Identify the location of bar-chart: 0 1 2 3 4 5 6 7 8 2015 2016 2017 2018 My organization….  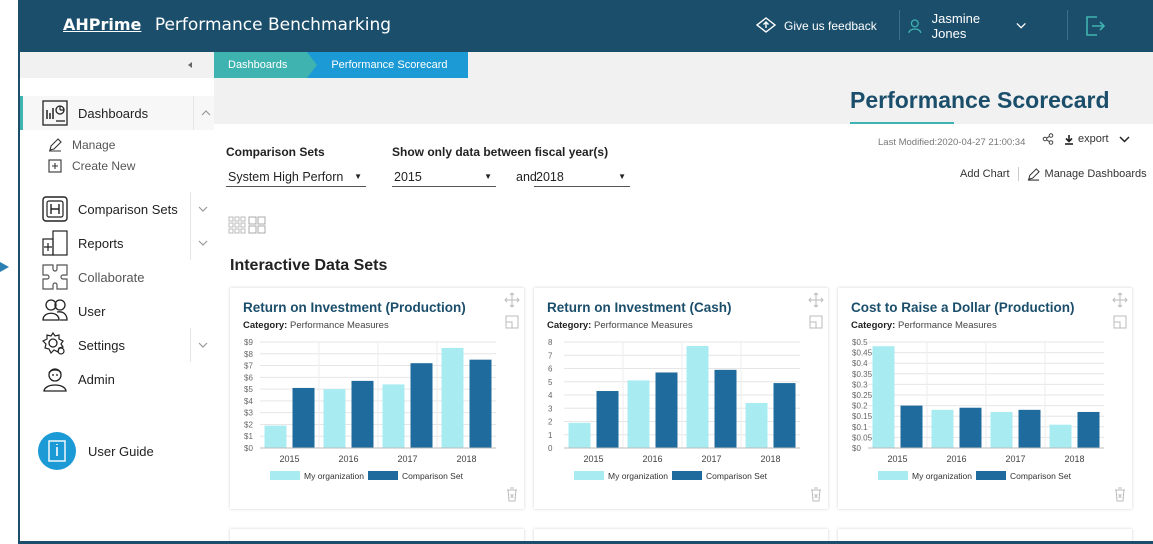
(674, 409).